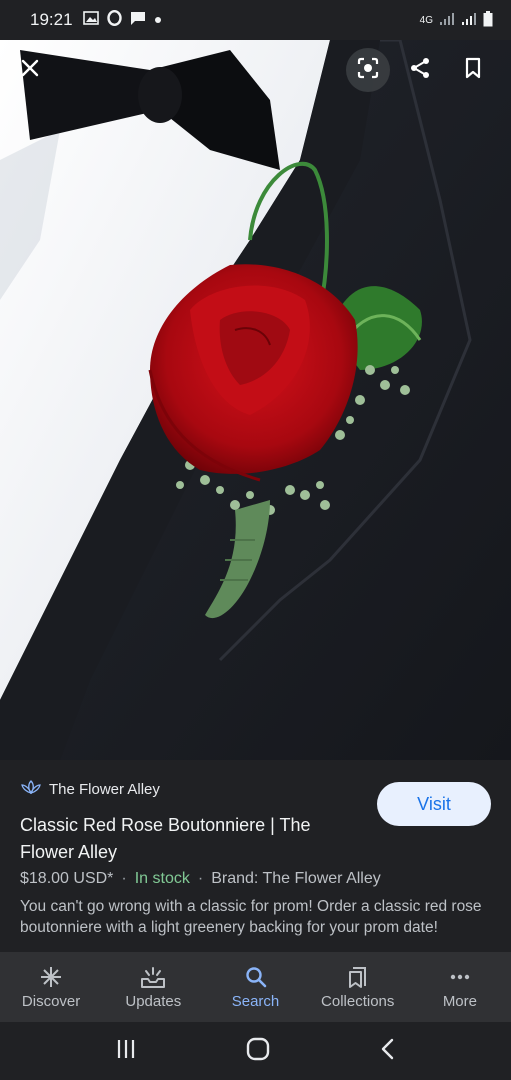 Image resolution: width=511 pixels, height=1080 pixels. I want to click on visit-button: Visit, so click(434, 804).